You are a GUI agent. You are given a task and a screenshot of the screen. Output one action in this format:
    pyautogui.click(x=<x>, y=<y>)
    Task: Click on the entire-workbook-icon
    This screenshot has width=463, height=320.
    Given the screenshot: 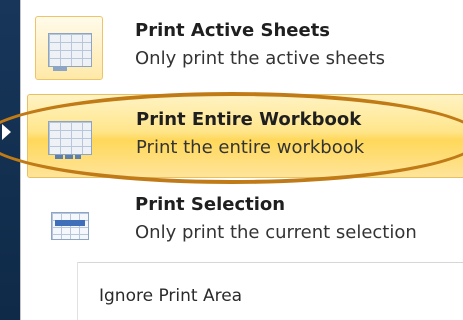 What is the action you would take?
    pyautogui.click(x=70, y=140)
    